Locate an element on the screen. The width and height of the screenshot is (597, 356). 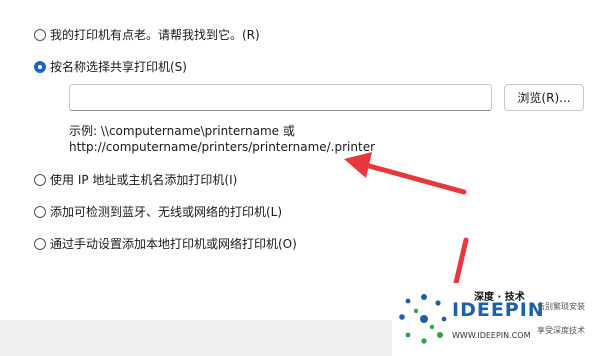
watermark-slogan1: 告别繁琐安装 is located at coordinates (561, 306).